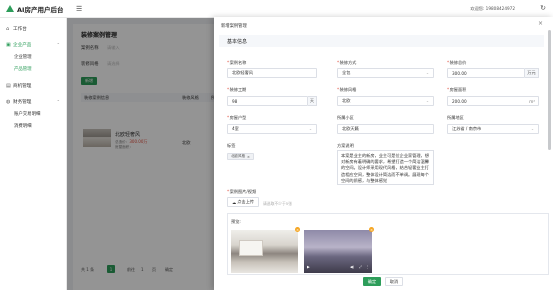  What do you see at coordinates (459, 73) in the screenshot?
I see `input-value: 300.00` at bounding box center [459, 73].